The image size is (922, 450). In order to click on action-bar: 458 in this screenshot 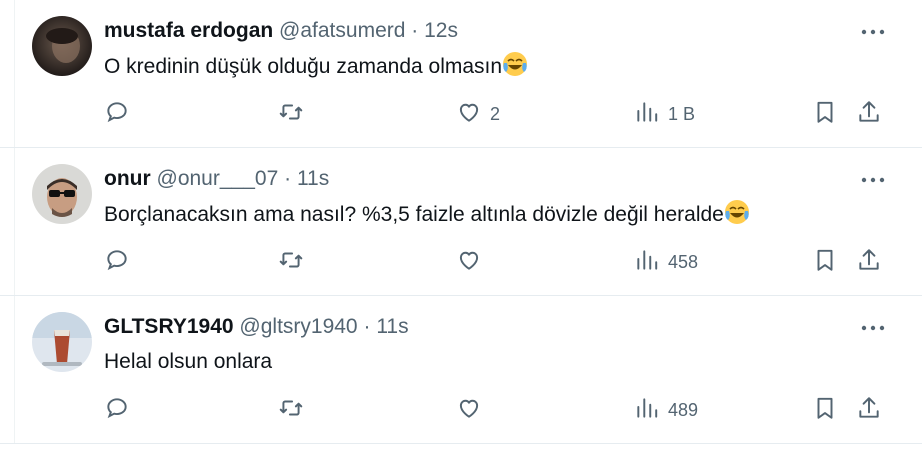, I will do `click(498, 262)`.